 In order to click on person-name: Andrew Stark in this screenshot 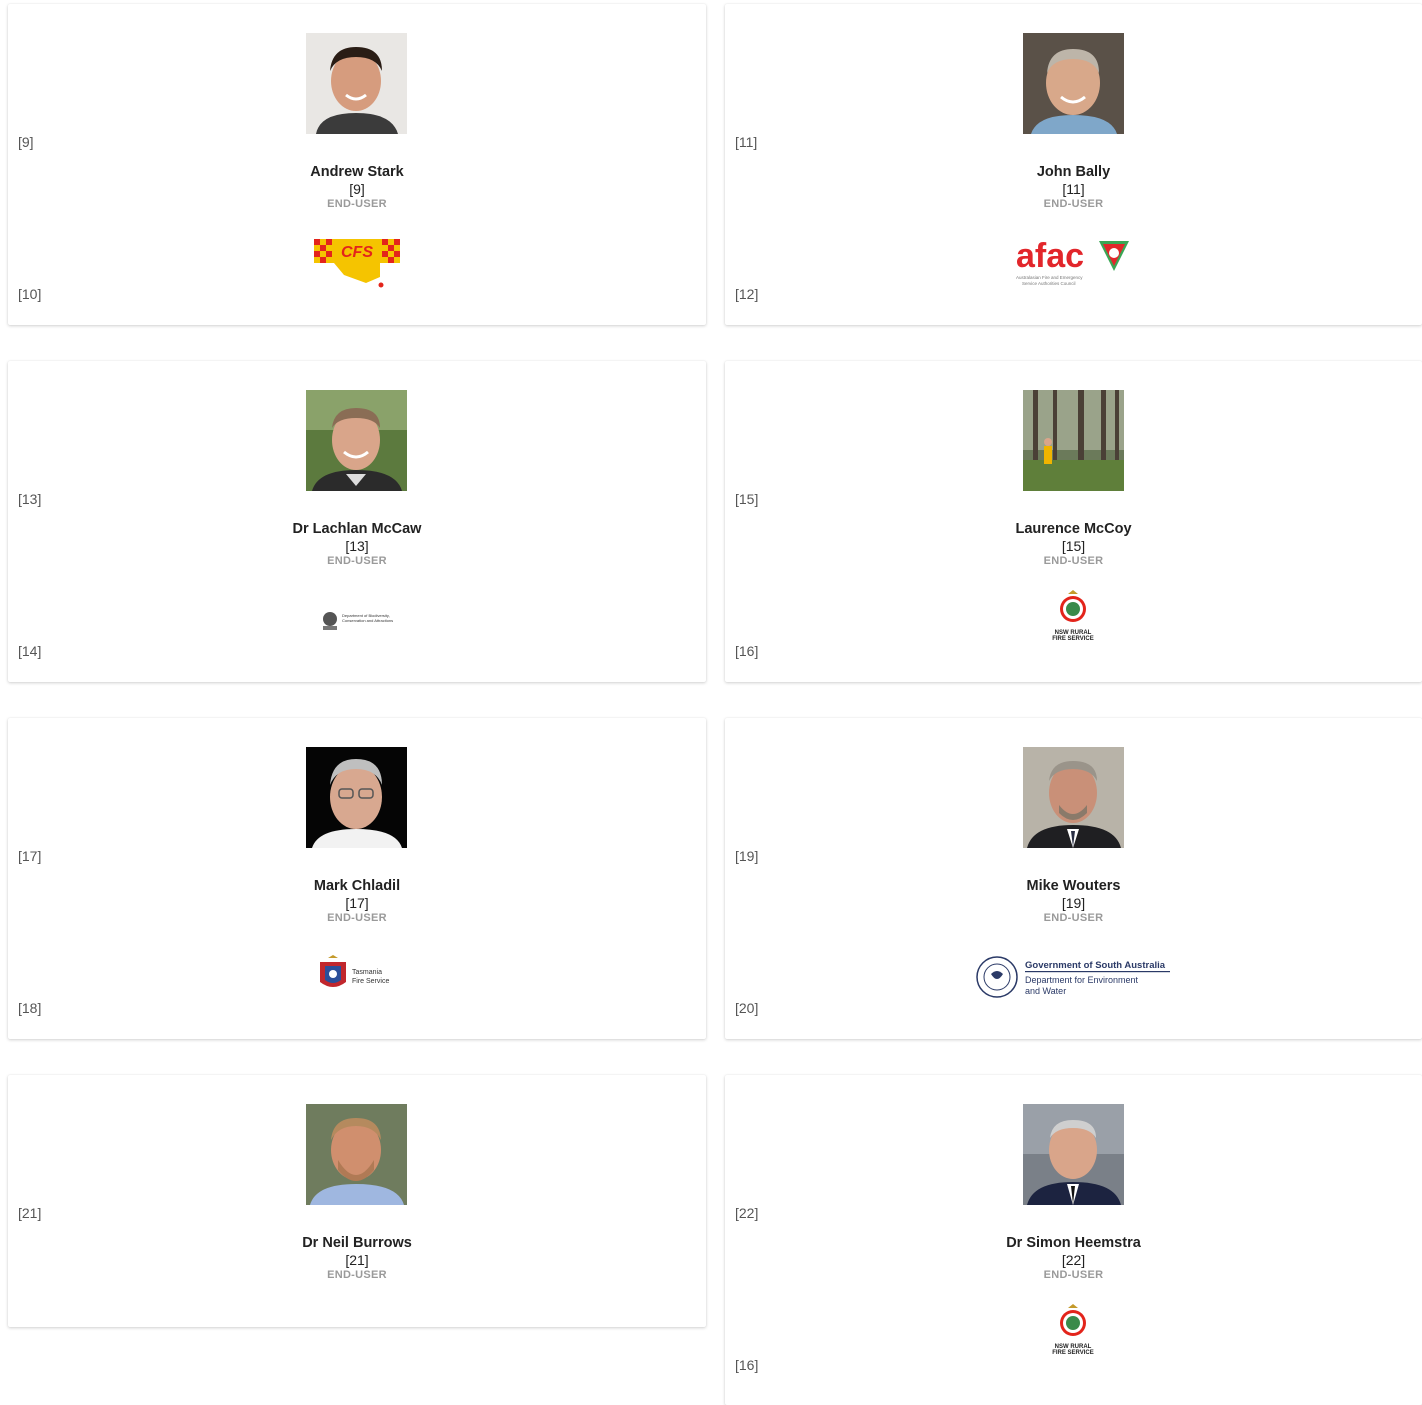, I will do `click(357, 172)`.